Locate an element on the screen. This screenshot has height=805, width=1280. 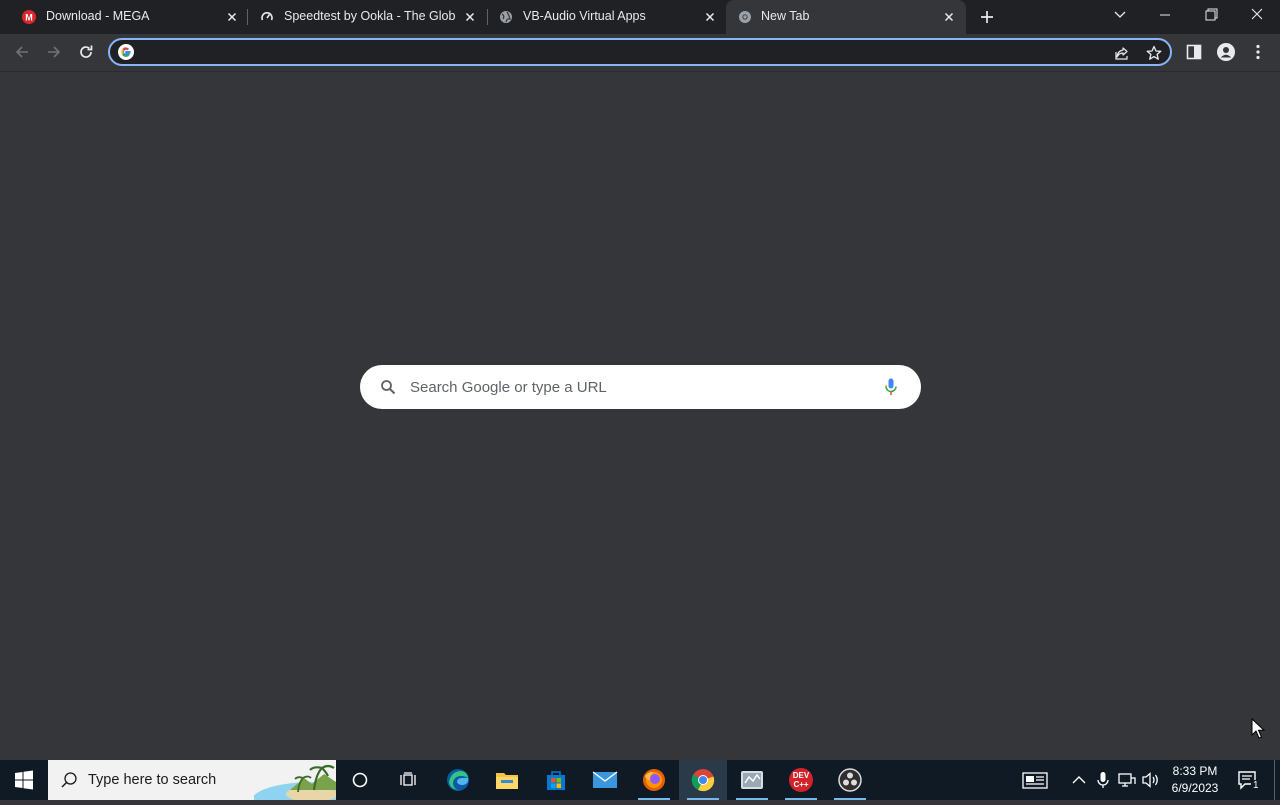
tab-title: Download - MEGA is located at coordinates (98, 16).